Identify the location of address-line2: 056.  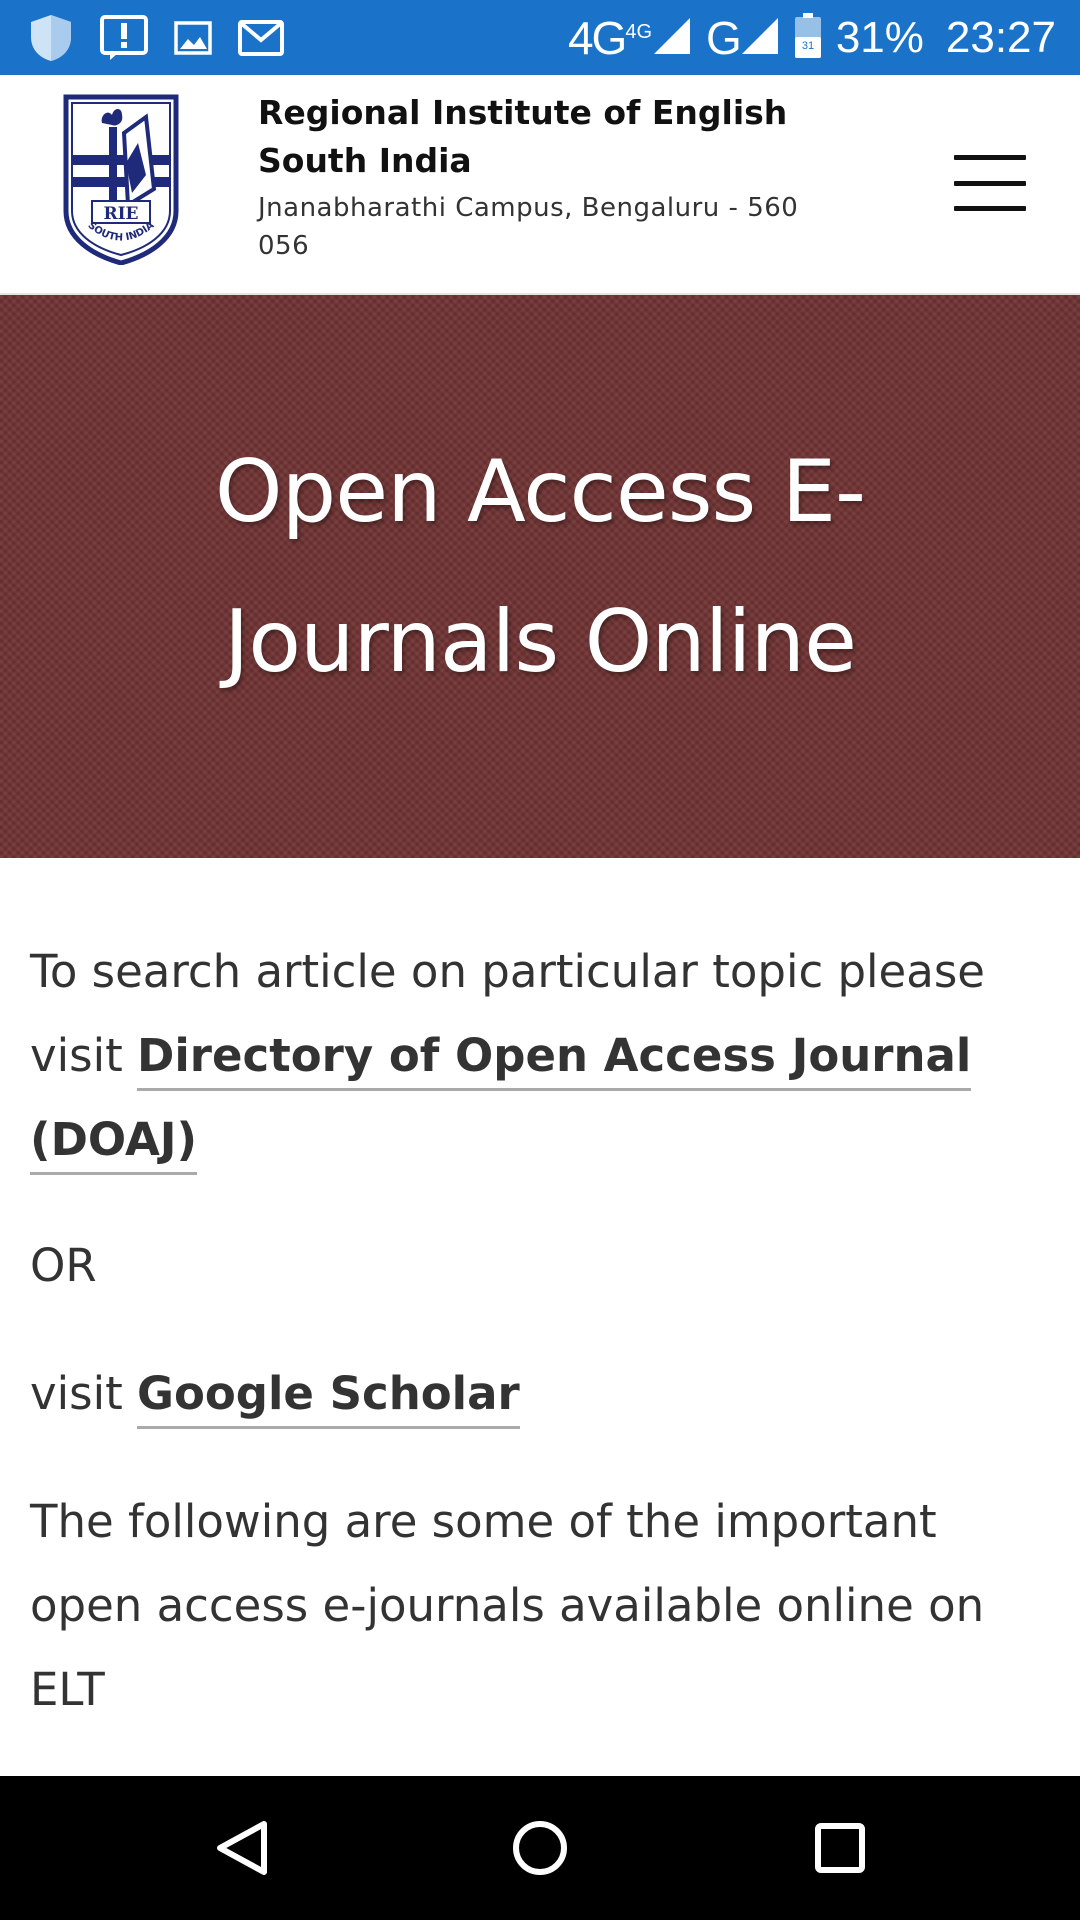
(284, 246).